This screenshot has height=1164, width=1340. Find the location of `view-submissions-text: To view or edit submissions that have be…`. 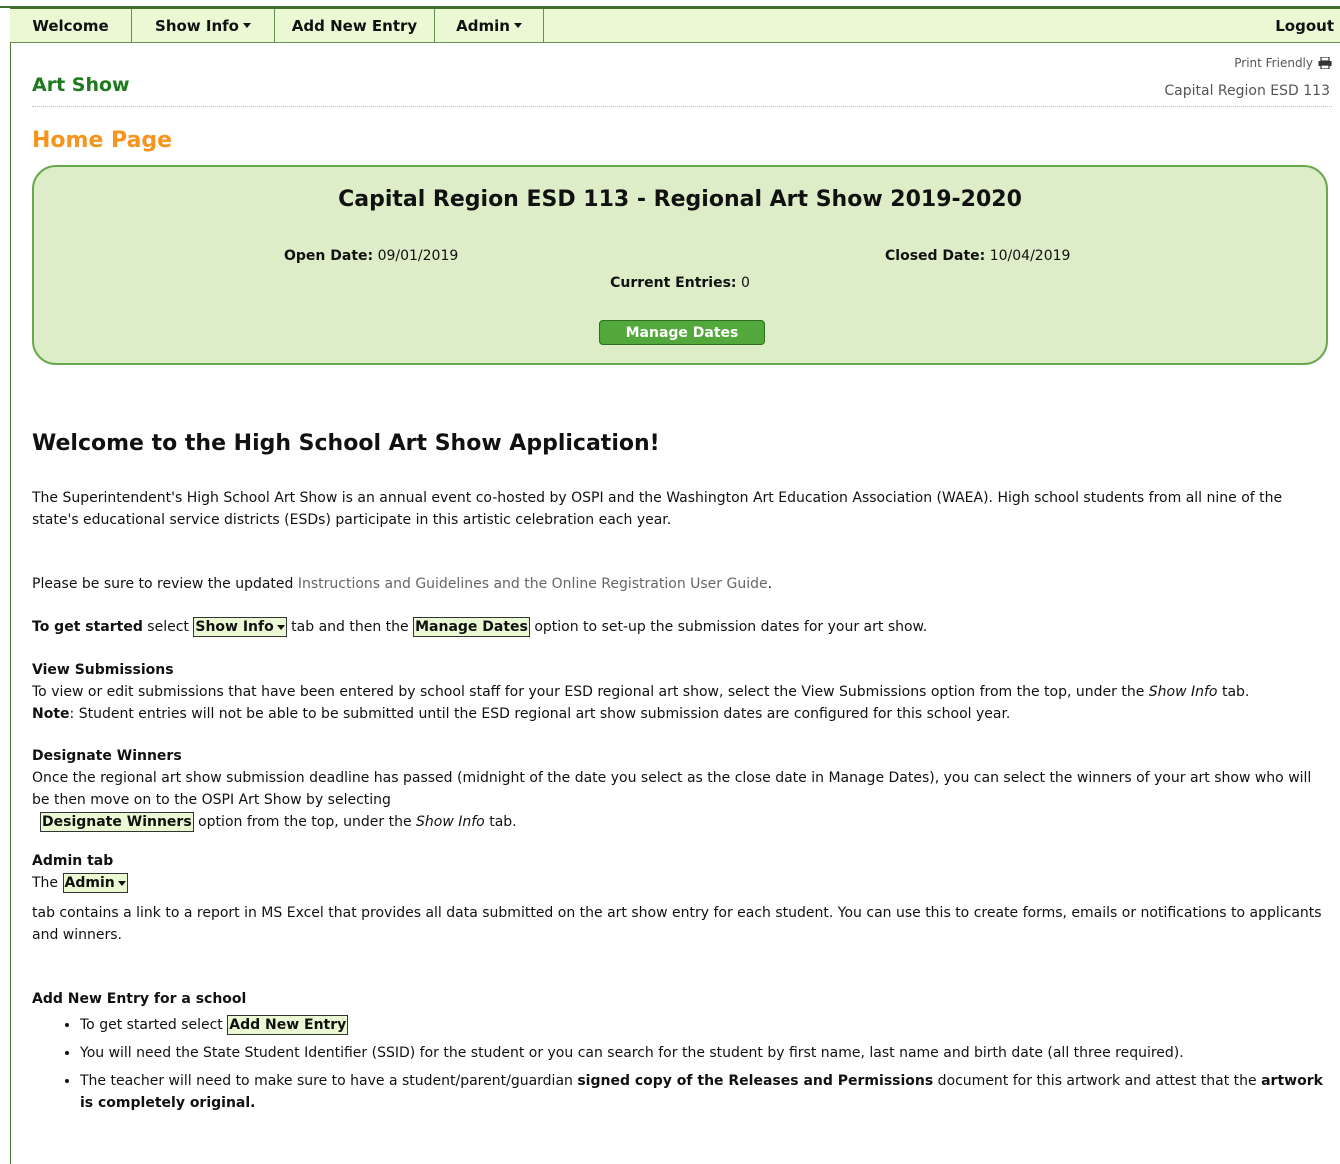

view-submissions-text: To view or edit submissions that have be… is located at coordinates (682, 692).